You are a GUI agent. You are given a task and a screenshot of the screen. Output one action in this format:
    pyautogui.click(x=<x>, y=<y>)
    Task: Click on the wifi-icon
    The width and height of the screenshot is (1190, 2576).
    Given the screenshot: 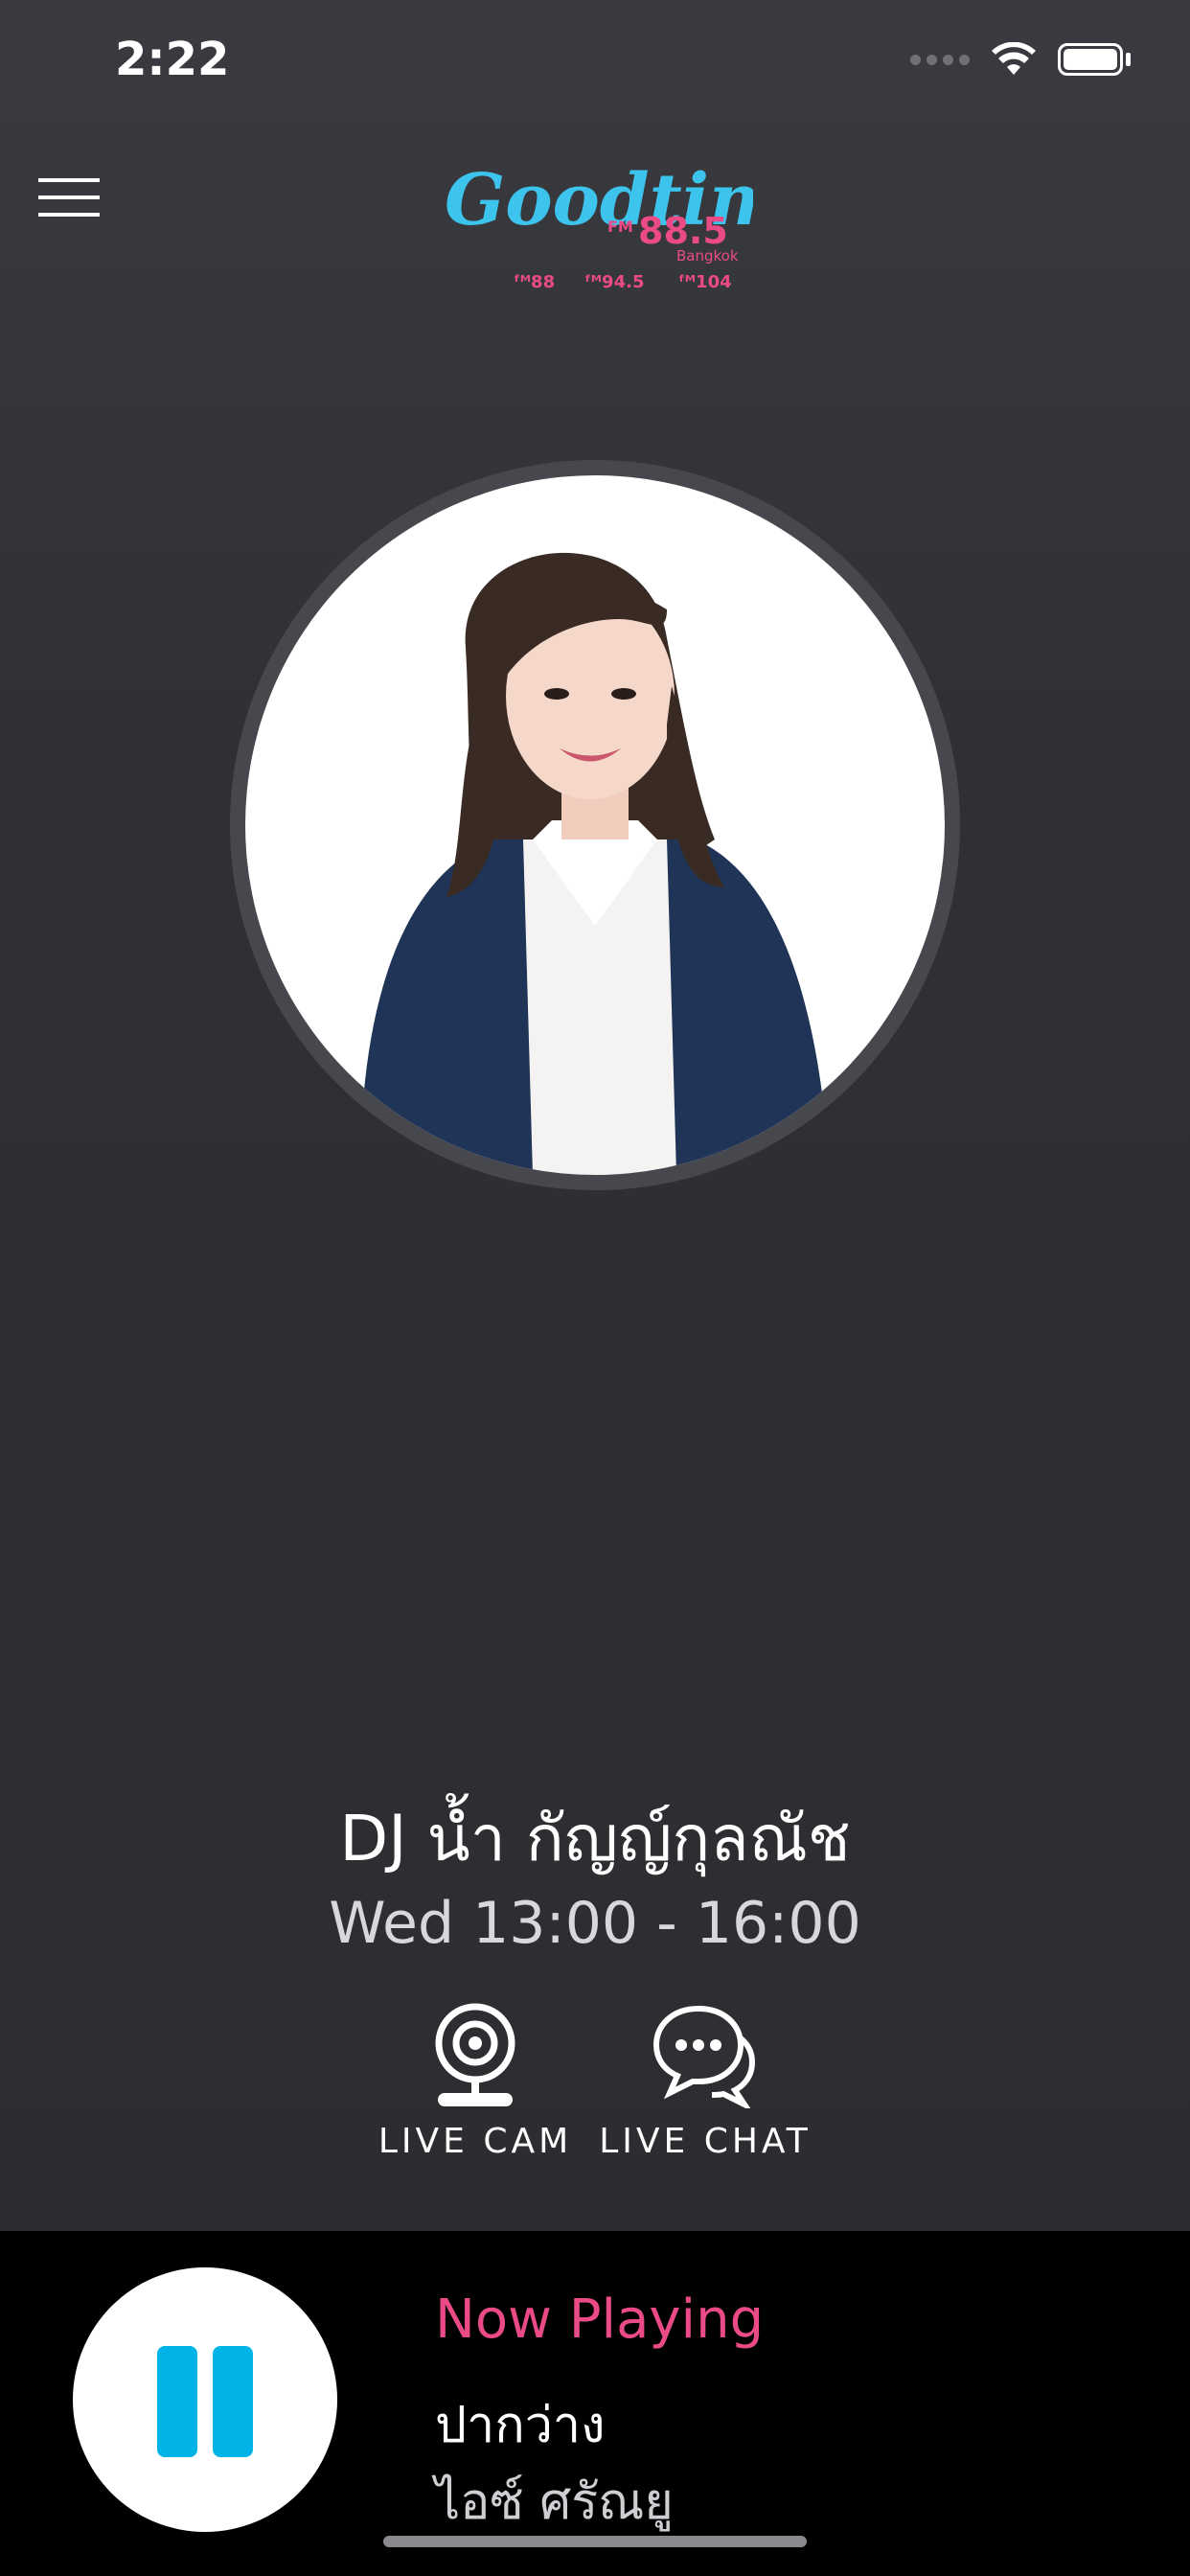 What is the action you would take?
    pyautogui.click(x=1014, y=58)
    